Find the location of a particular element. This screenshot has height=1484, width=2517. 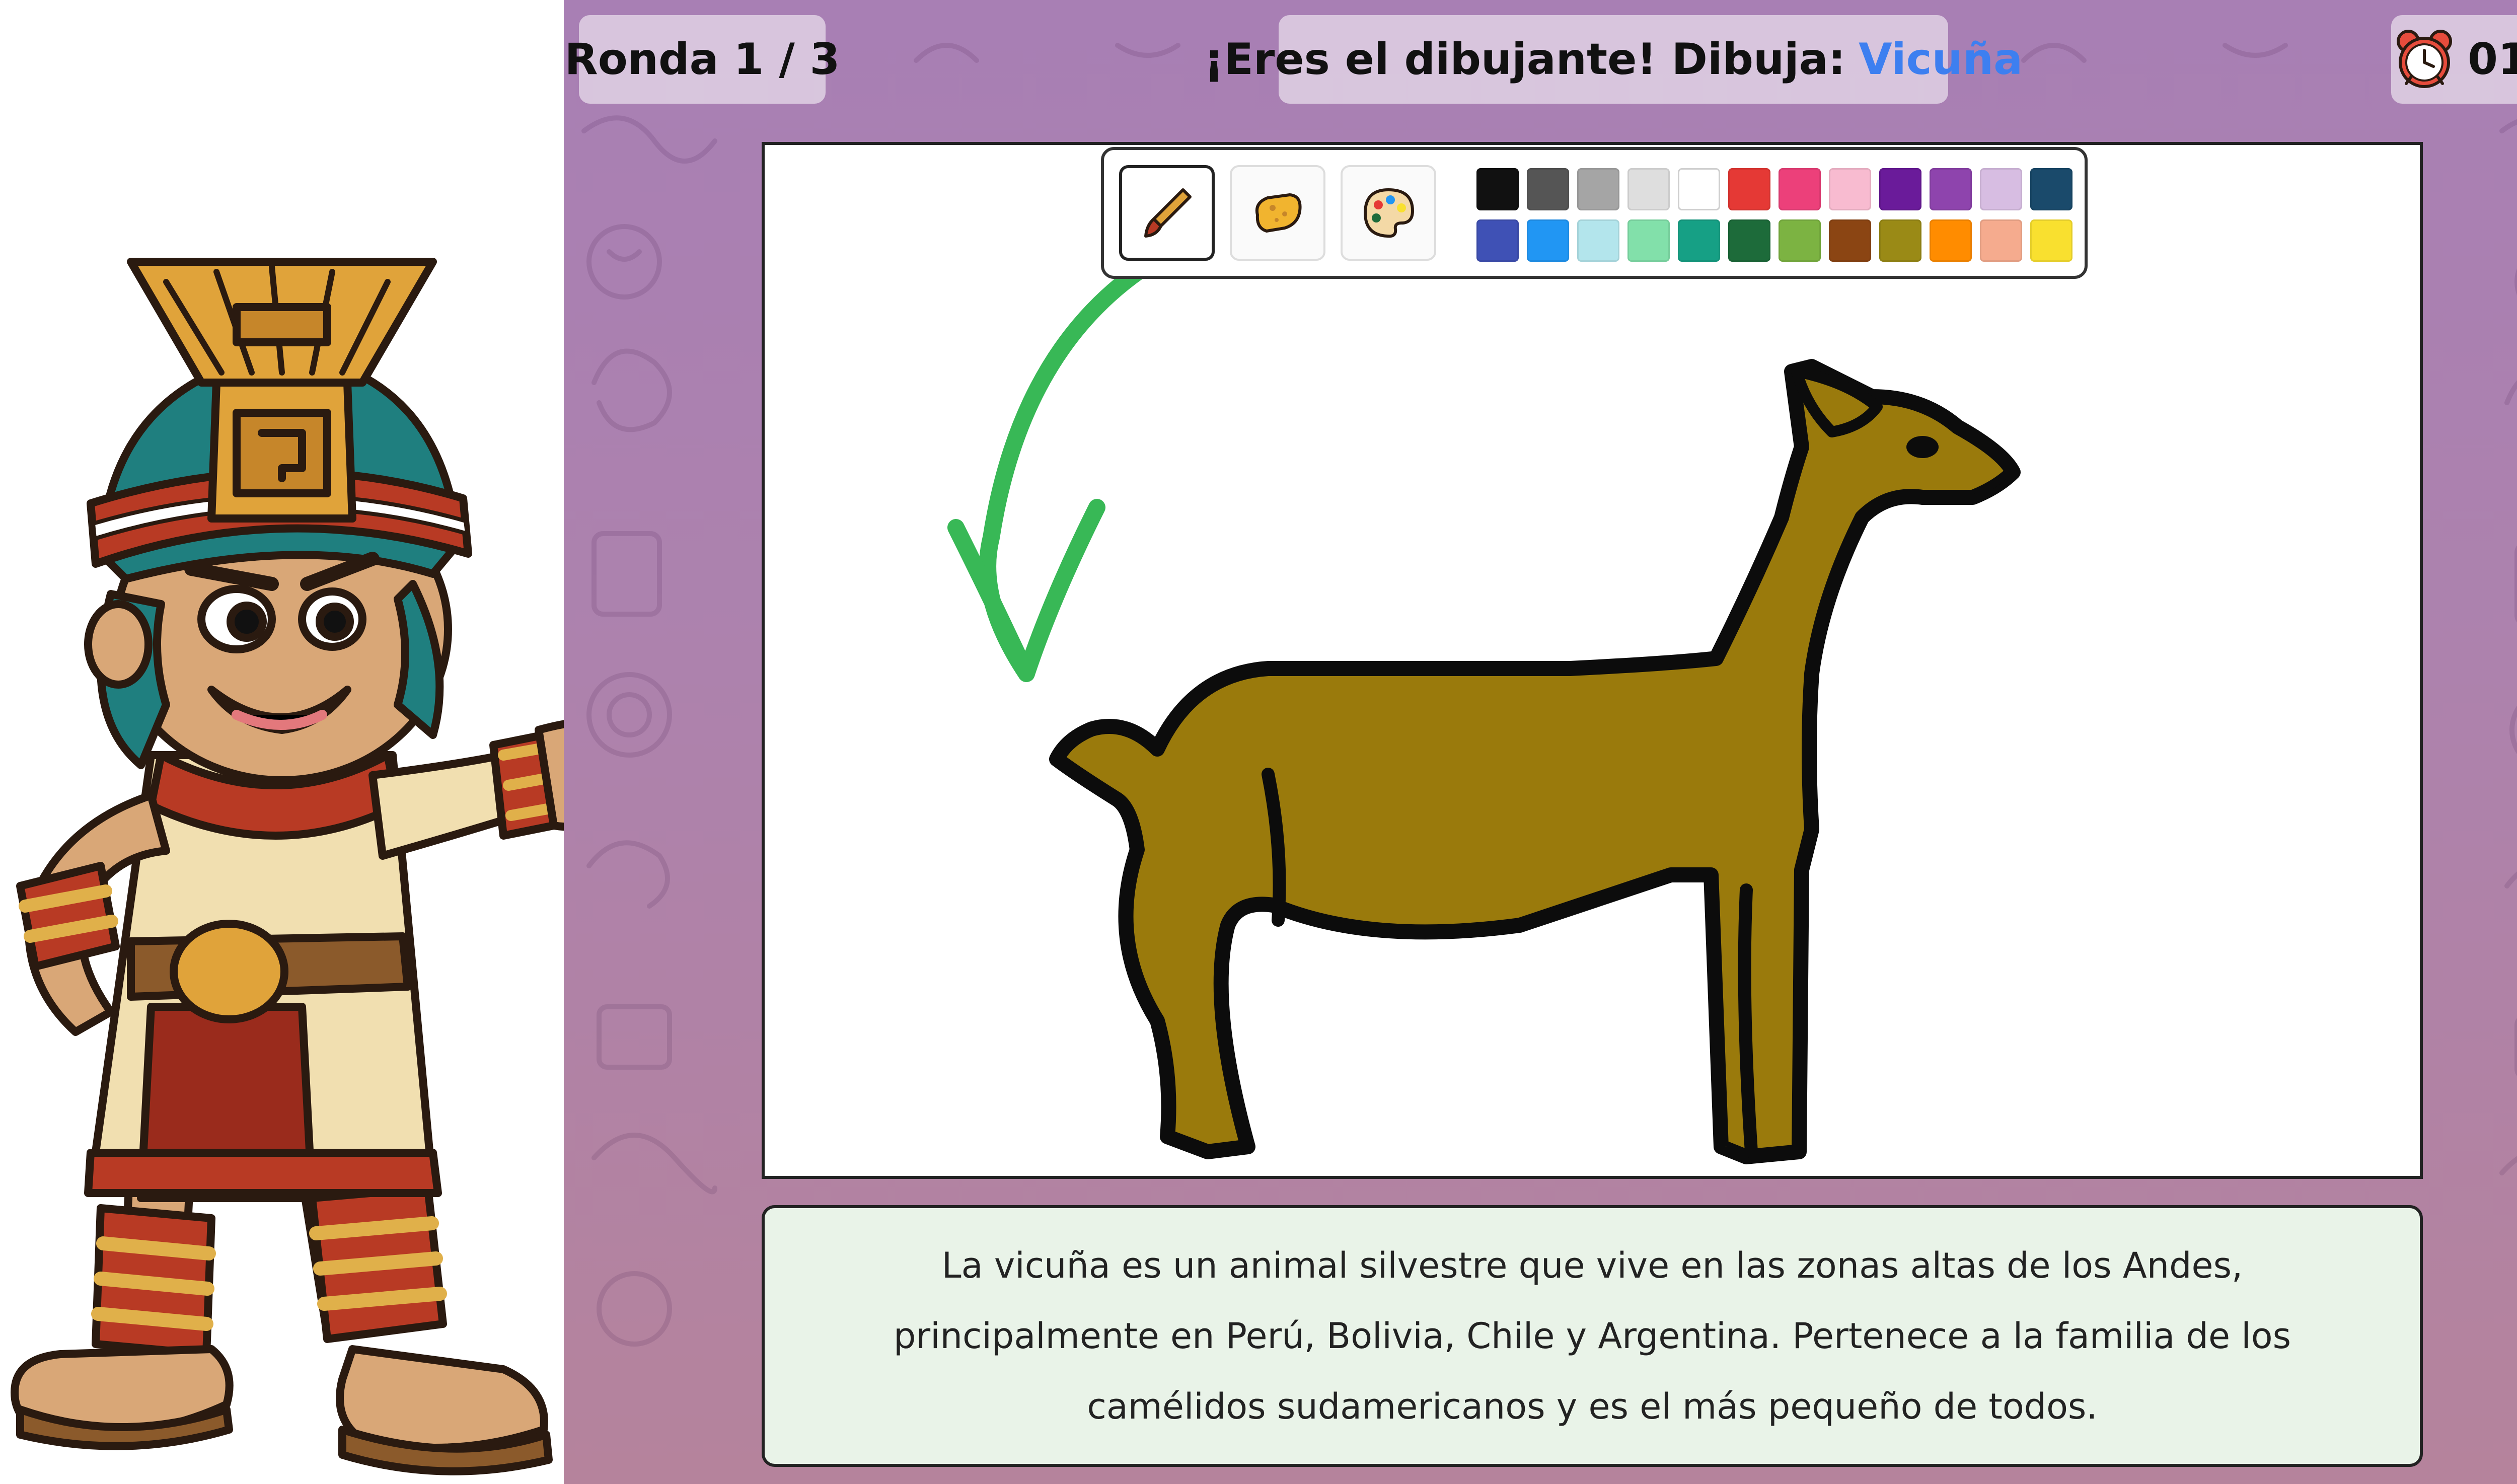

sponge-eraser-icon is located at coordinates (1278, 213).